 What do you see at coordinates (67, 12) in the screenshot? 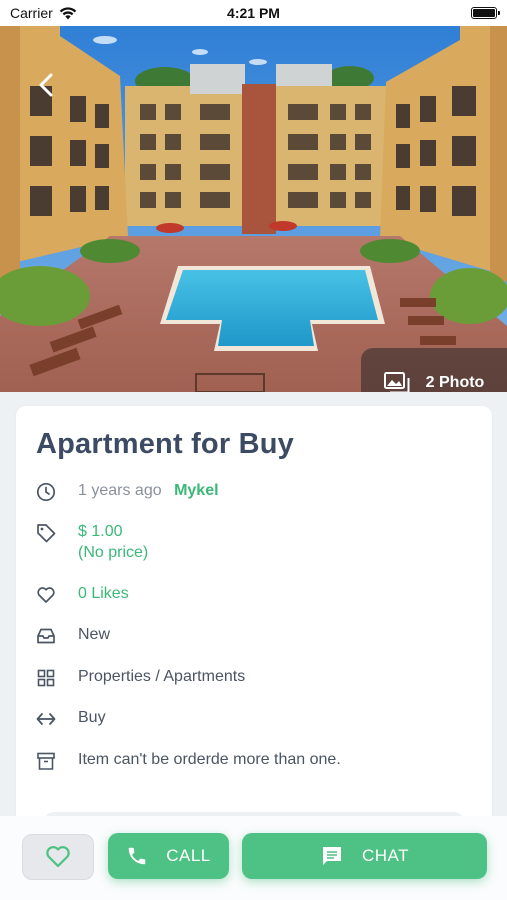
I see `wifi-icon` at bounding box center [67, 12].